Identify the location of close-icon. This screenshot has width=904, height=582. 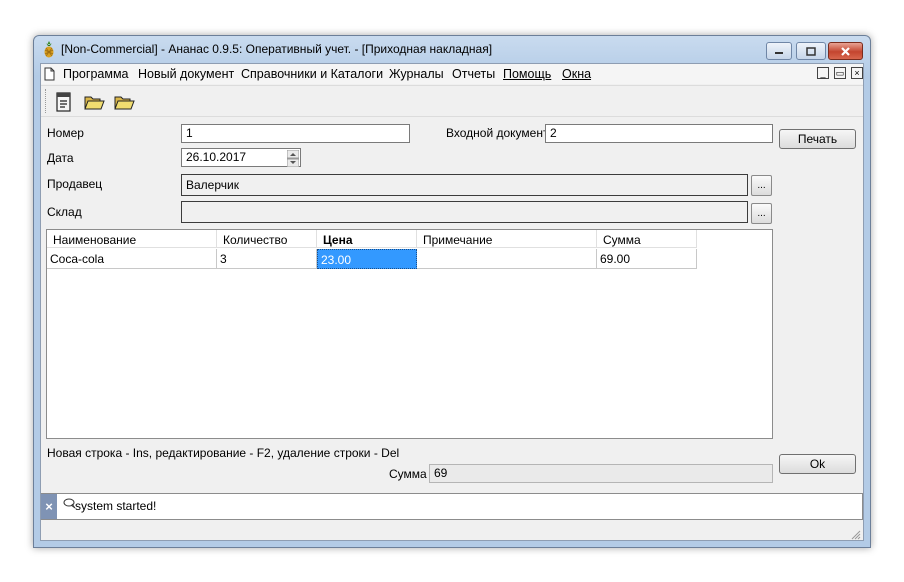
(845, 51).